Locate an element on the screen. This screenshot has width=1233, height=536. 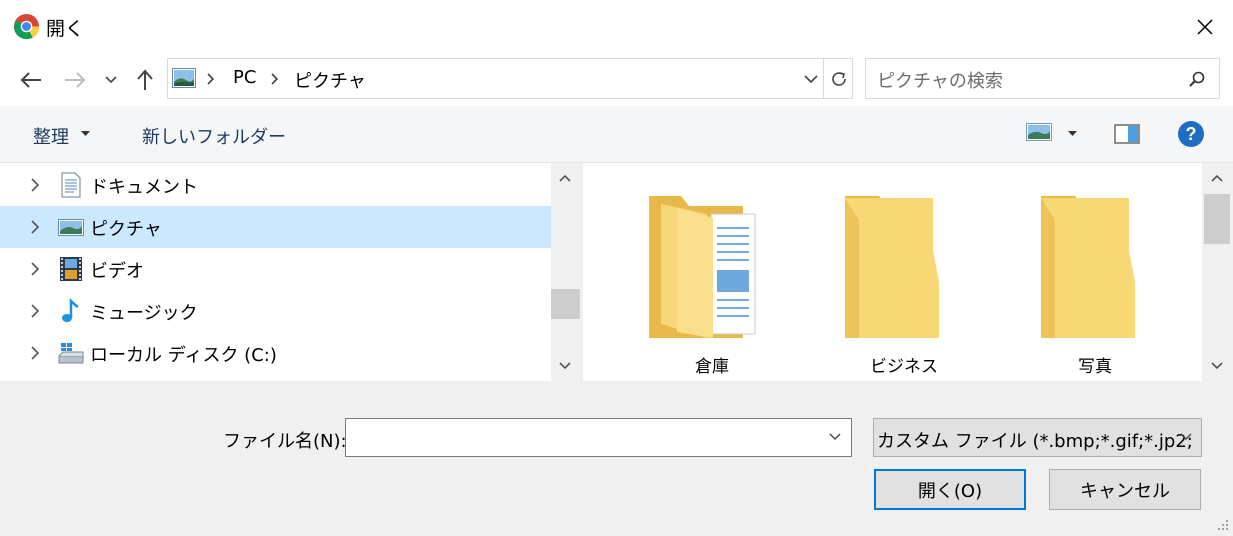
nav-item-label: ミュージック is located at coordinates (144, 313).